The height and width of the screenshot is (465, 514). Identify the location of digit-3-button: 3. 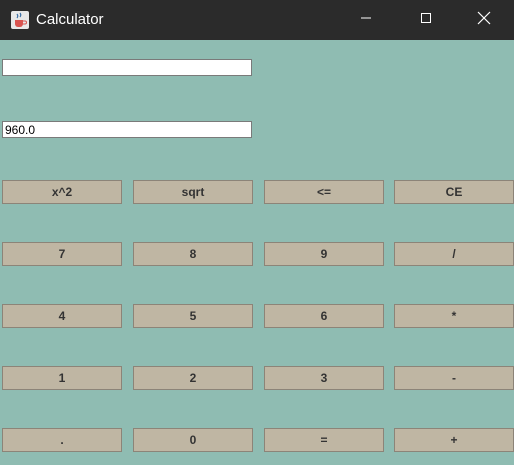
(324, 378).